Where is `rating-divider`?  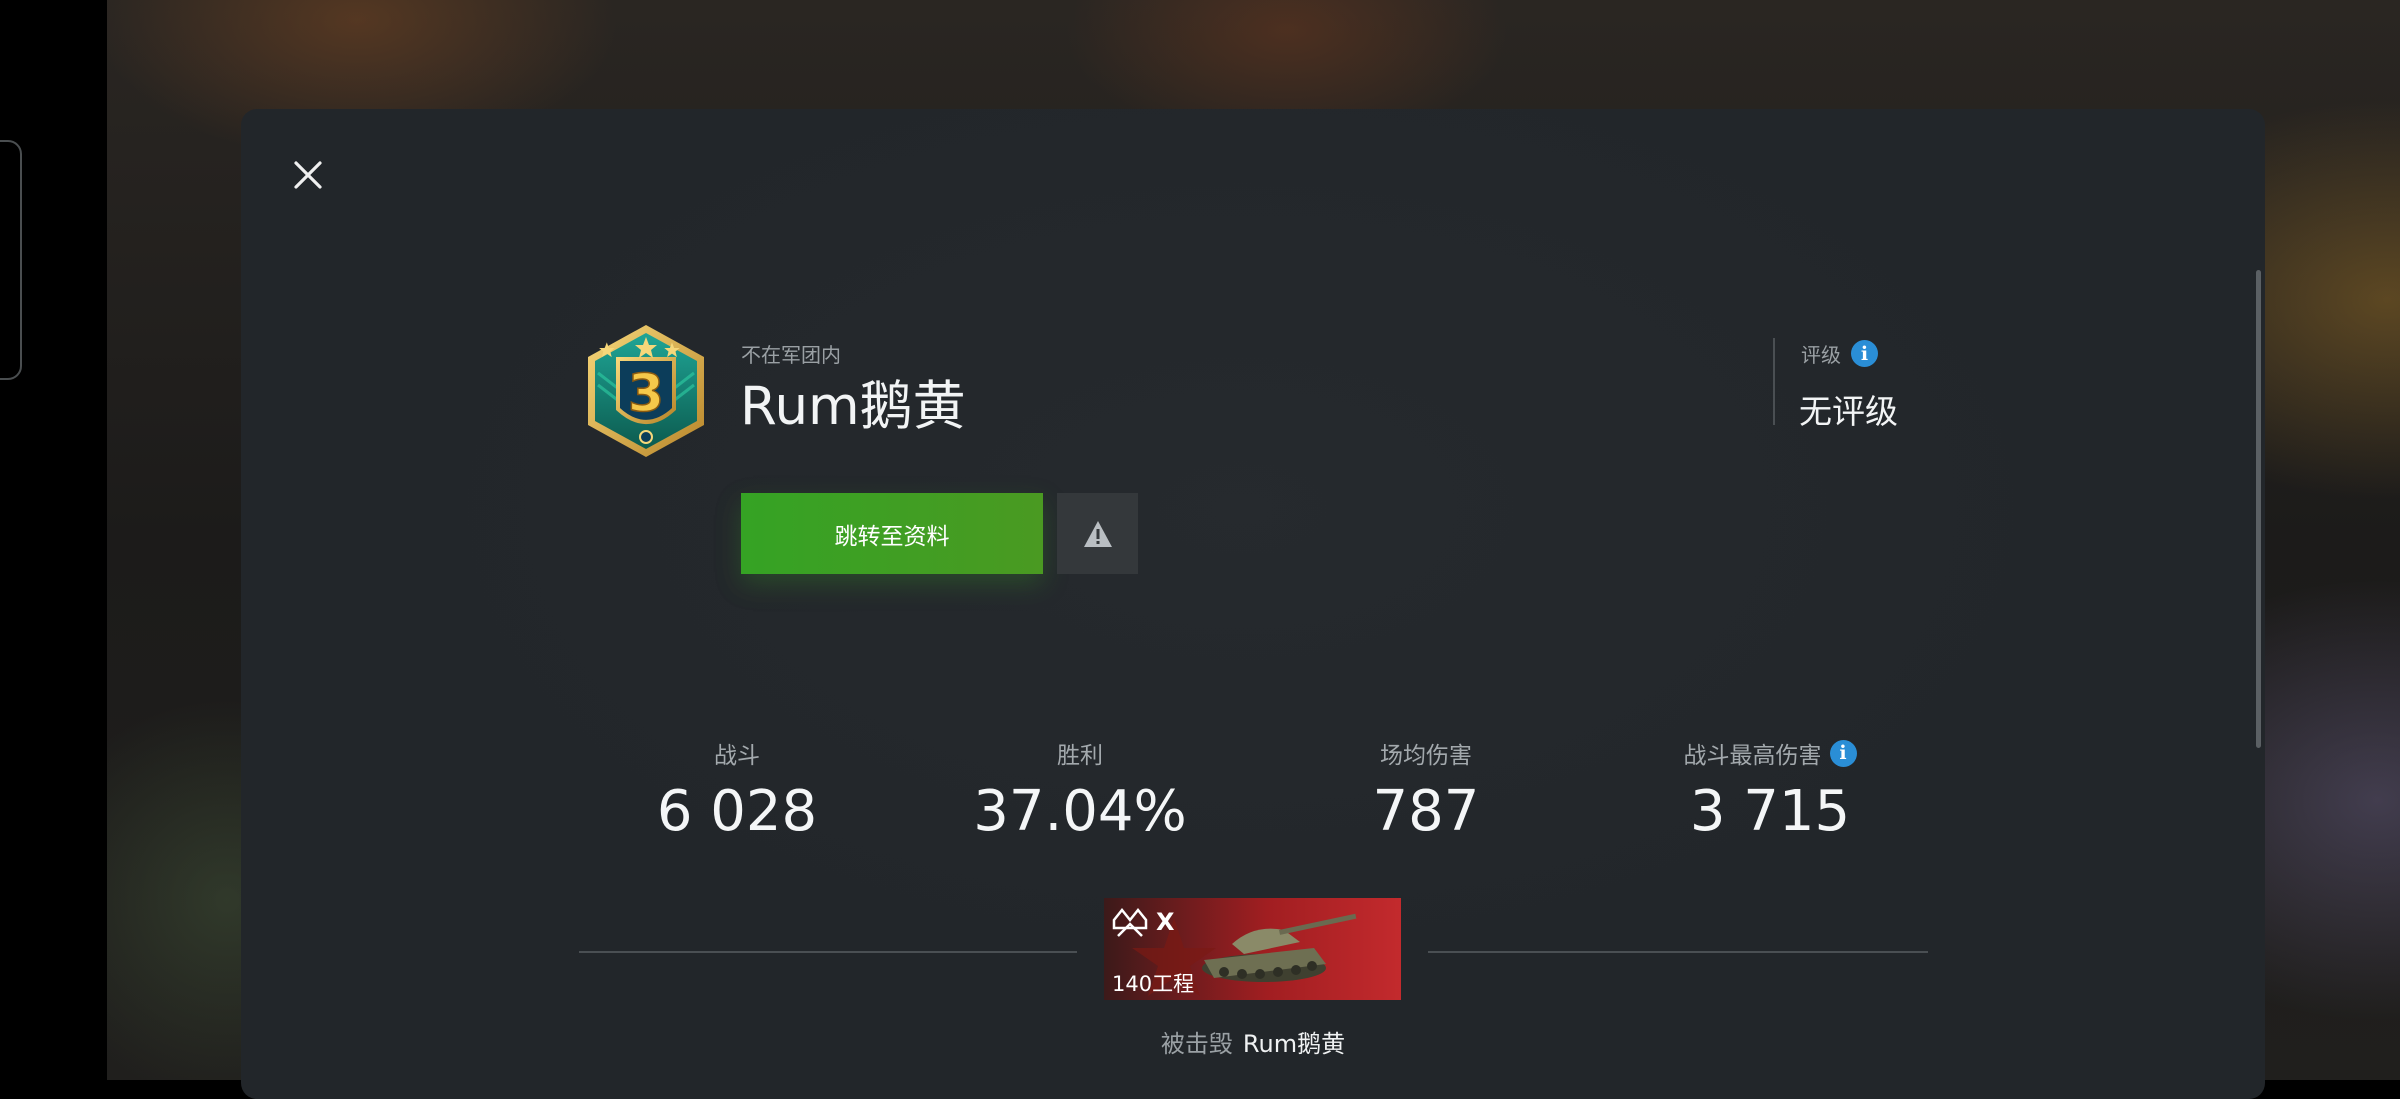 rating-divider is located at coordinates (1774, 381).